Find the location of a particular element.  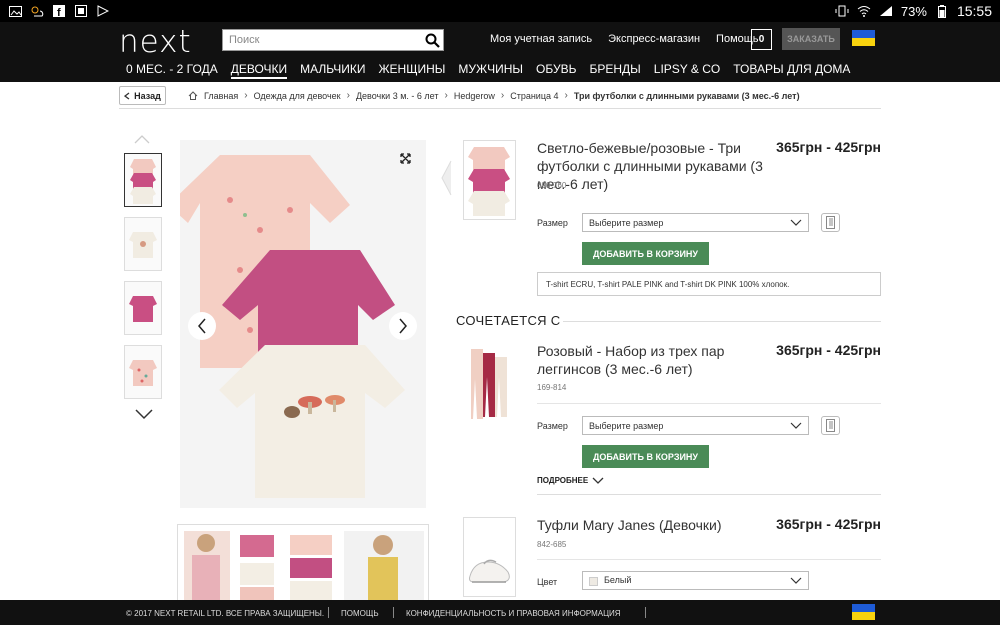

more-details-toggle: ПОДРОБНЕЕ is located at coordinates (570, 480).